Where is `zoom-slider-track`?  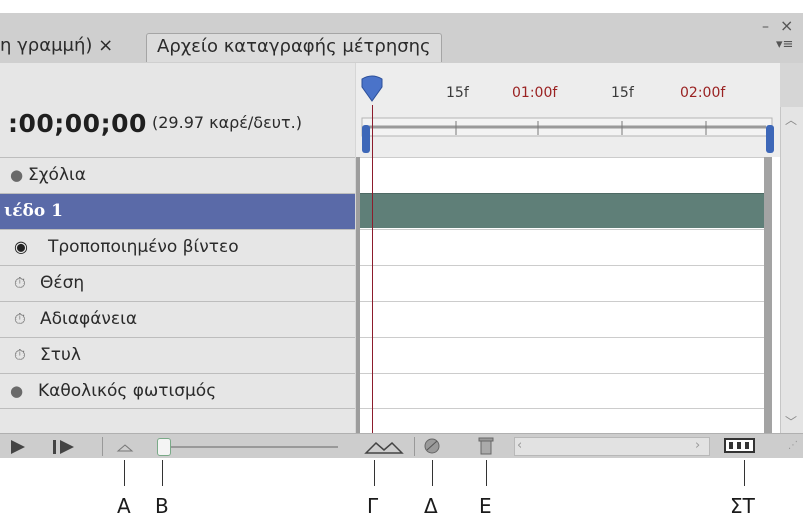
zoom-slider-track is located at coordinates (249, 447).